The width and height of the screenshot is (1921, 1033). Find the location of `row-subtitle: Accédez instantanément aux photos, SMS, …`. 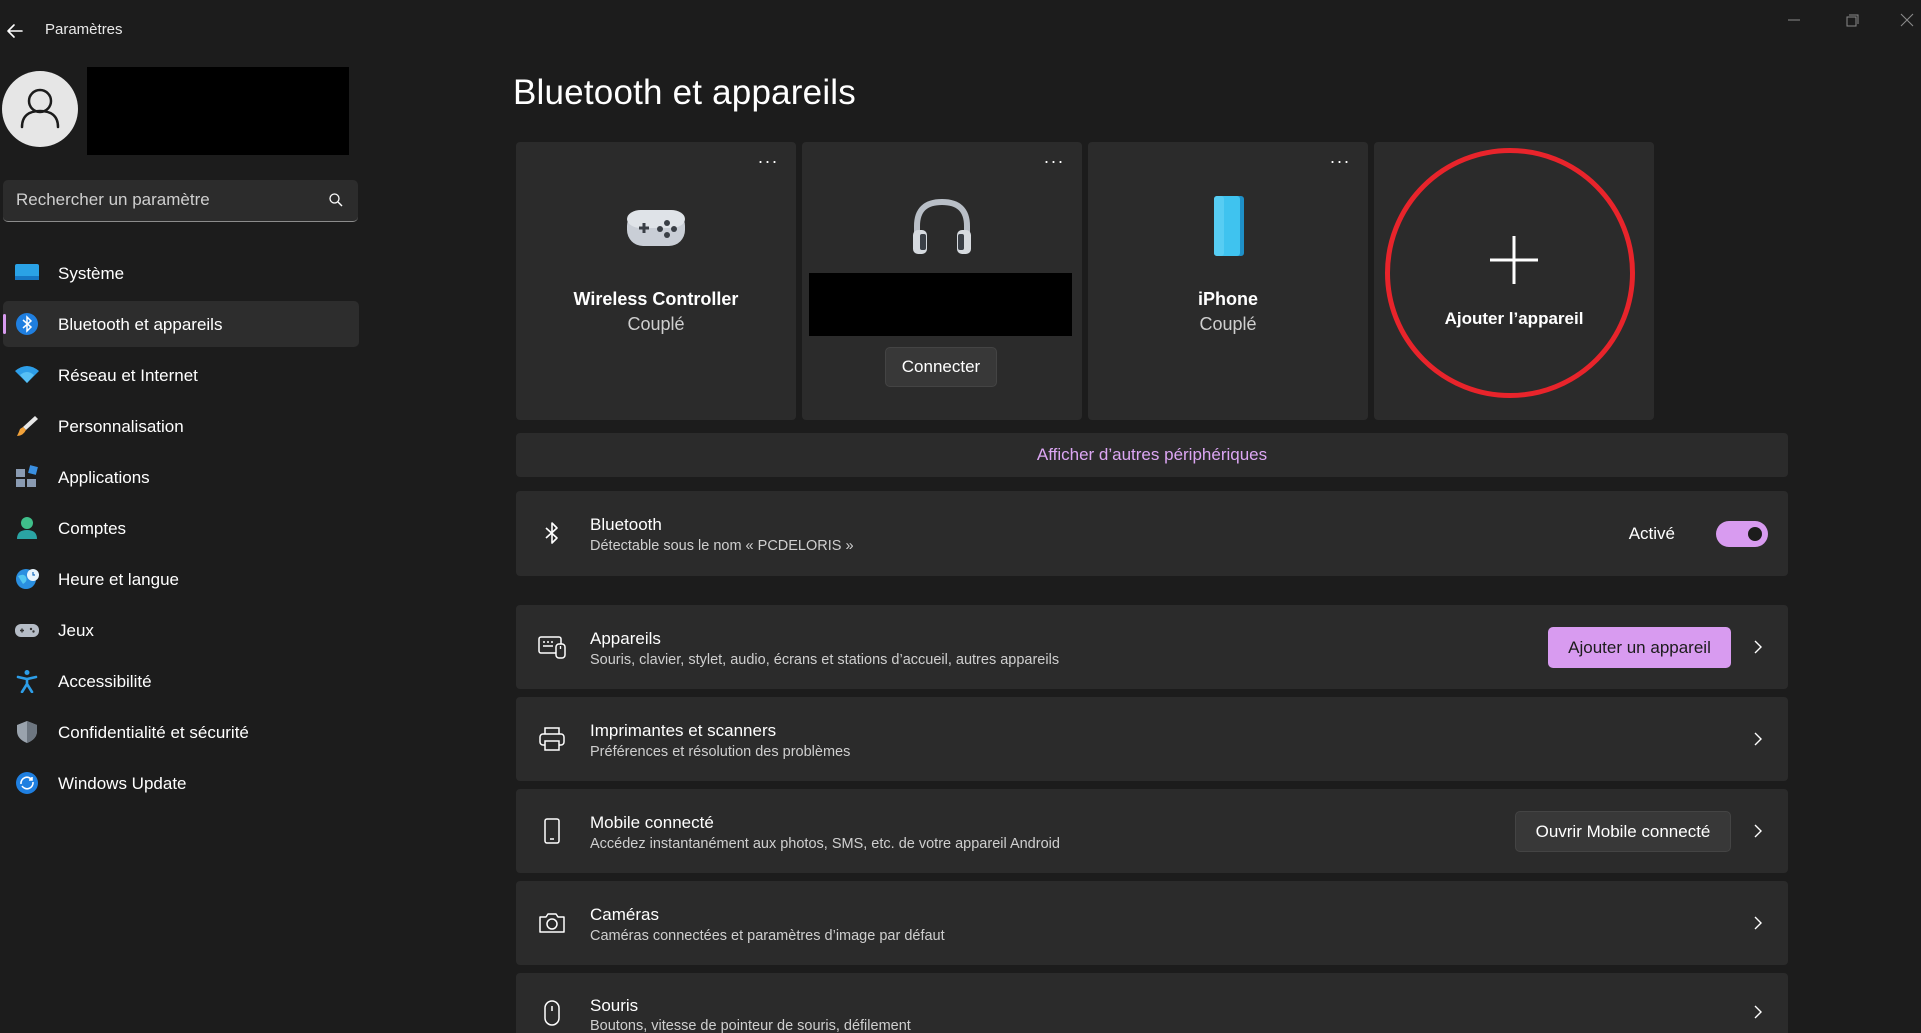

row-subtitle: Accédez instantanément aux photos, SMS, … is located at coordinates (825, 844).